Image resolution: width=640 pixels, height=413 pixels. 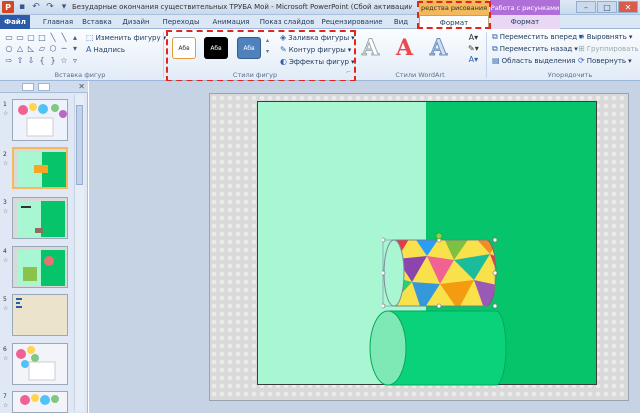 What do you see at coordinates (64, 60) in the screenshot?
I see `star-shape-icon: ☆` at bounding box center [64, 60].